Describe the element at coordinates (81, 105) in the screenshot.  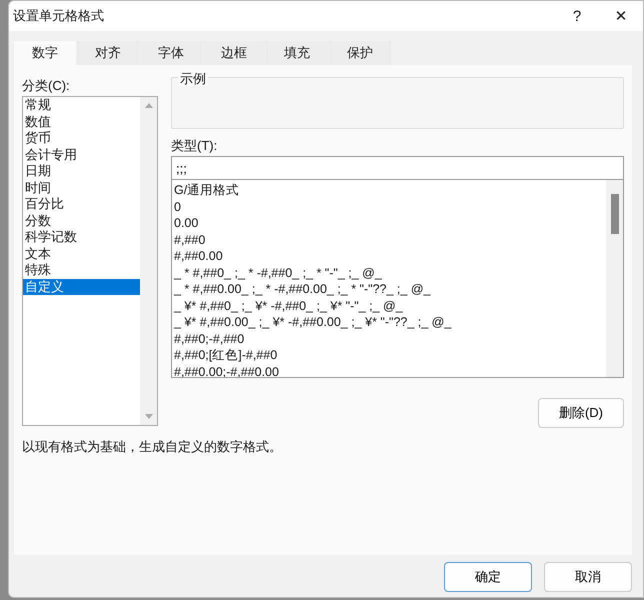
I see `category-item: 常规` at that location.